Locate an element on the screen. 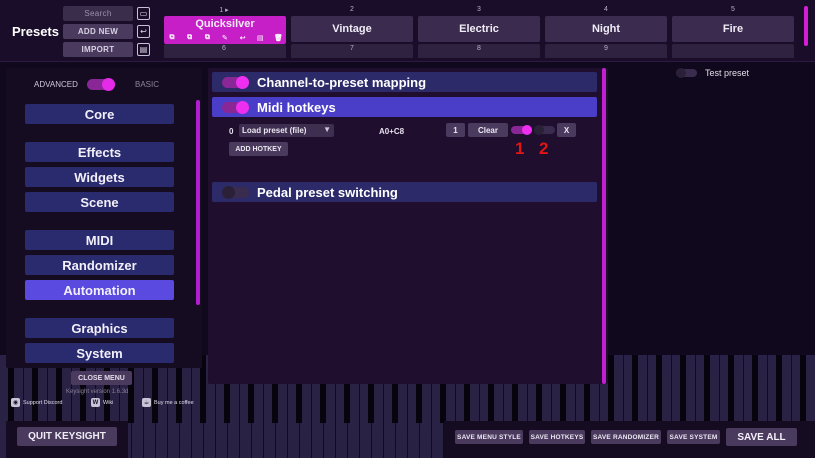  midi-hotkeys-toggle is located at coordinates (235, 107).